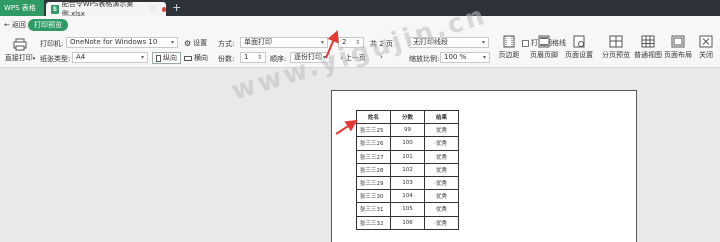 This screenshot has width=720, height=242. I want to click on table-cell: 张三三30, so click(373, 196).